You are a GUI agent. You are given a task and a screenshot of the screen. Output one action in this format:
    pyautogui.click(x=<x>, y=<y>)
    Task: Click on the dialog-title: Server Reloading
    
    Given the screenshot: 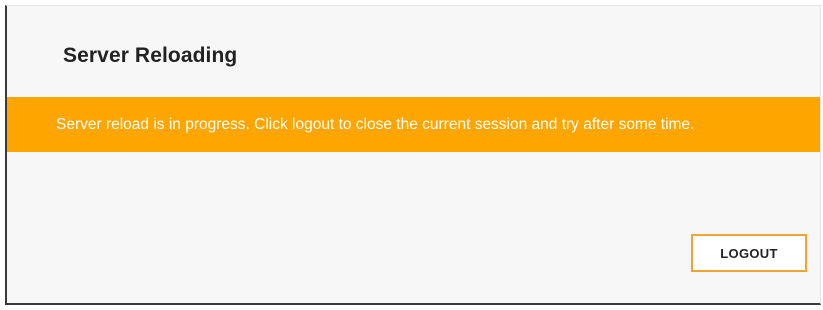 What is the action you would take?
    pyautogui.click(x=150, y=55)
    